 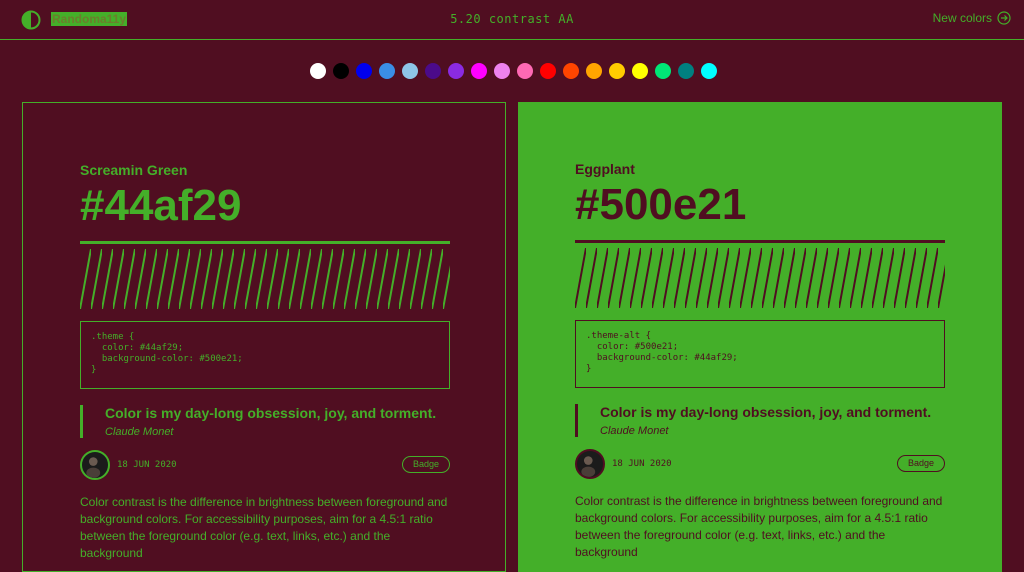 What do you see at coordinates (513, 71) in the screenshot?
I see `color-swatches` at bounding box center [513, 71].